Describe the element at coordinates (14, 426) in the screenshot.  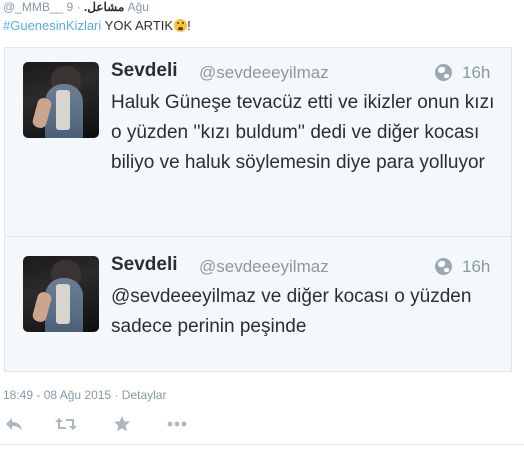
I see `reply-icon` at that location.